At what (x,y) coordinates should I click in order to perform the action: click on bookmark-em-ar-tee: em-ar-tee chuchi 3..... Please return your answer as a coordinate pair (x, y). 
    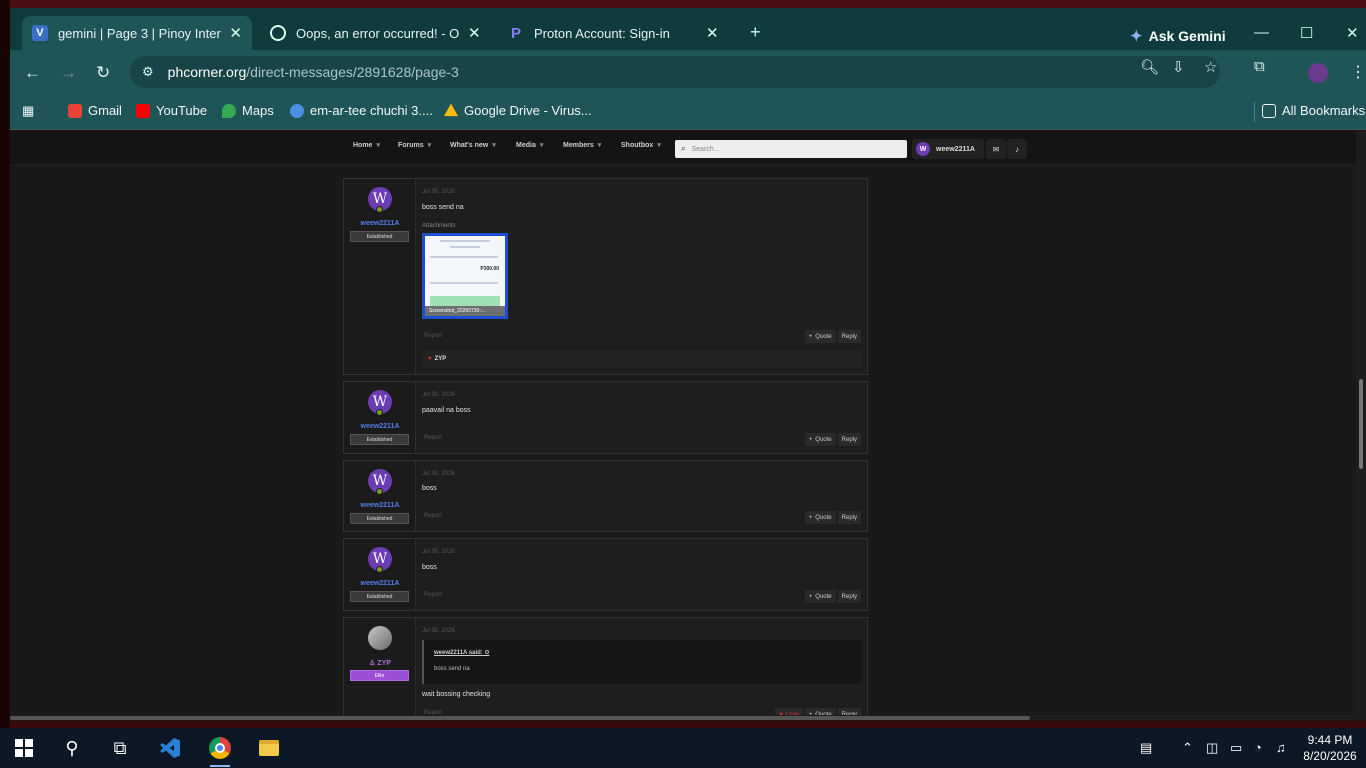
    Looking at the image, I should click on (361, 110).